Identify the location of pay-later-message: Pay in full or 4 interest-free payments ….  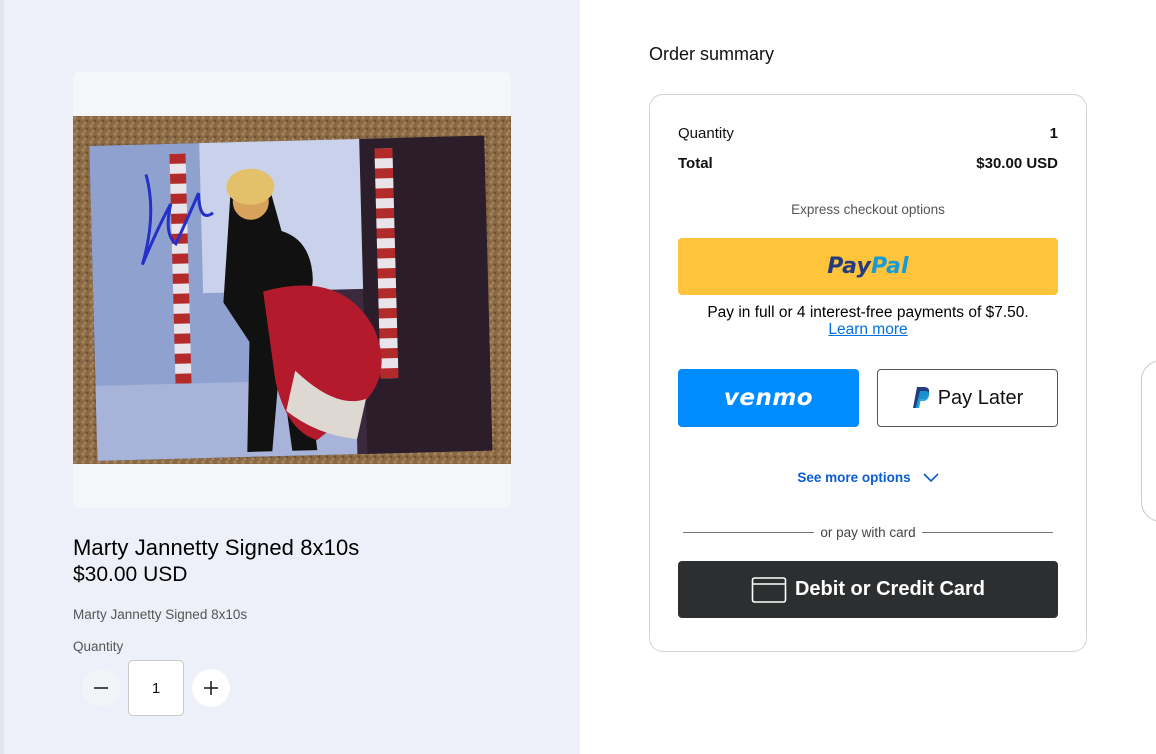
(868, 312).